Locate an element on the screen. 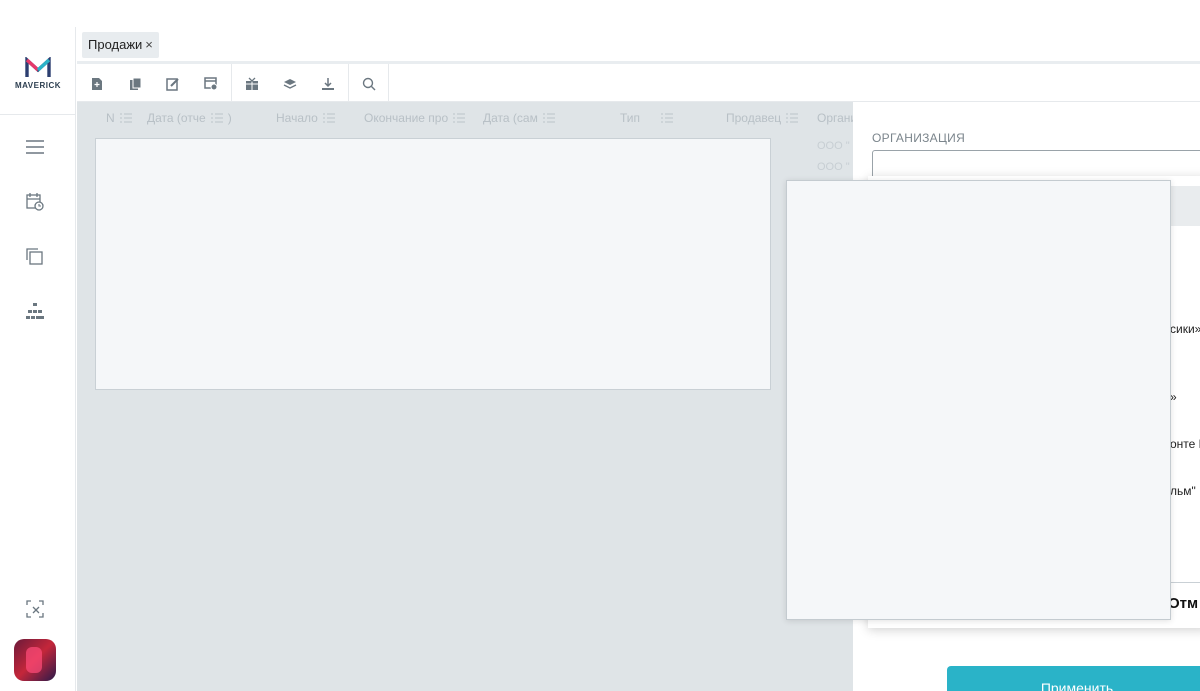 The image size is (1200, 691). dropdown-option: онте И is located at coordinates (1185, 444).